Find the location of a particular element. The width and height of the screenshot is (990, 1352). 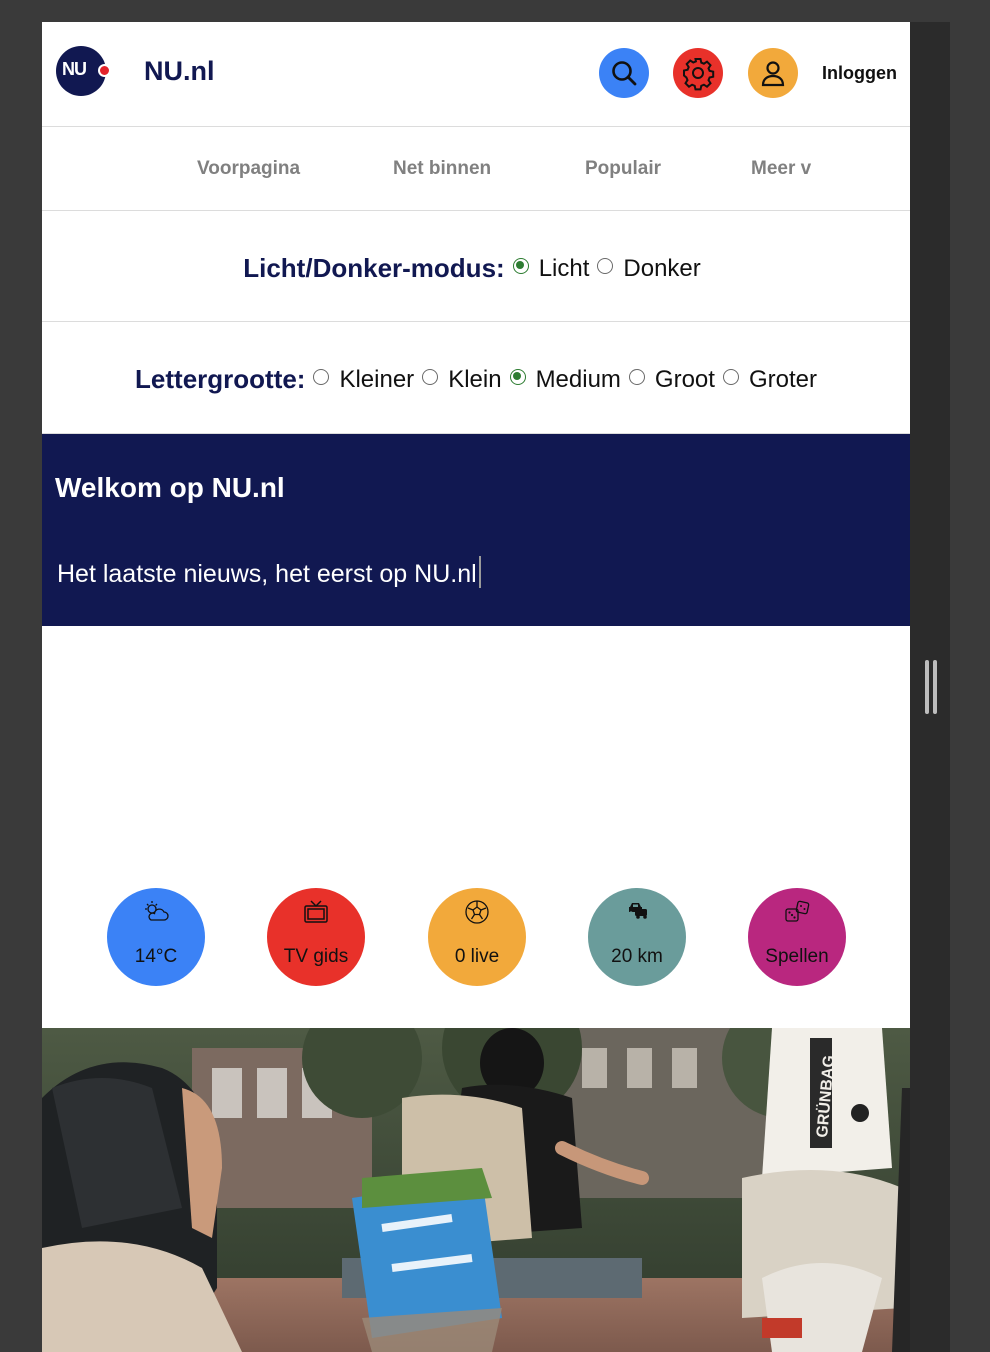

radio-klein is located at coordinates (430, 376).